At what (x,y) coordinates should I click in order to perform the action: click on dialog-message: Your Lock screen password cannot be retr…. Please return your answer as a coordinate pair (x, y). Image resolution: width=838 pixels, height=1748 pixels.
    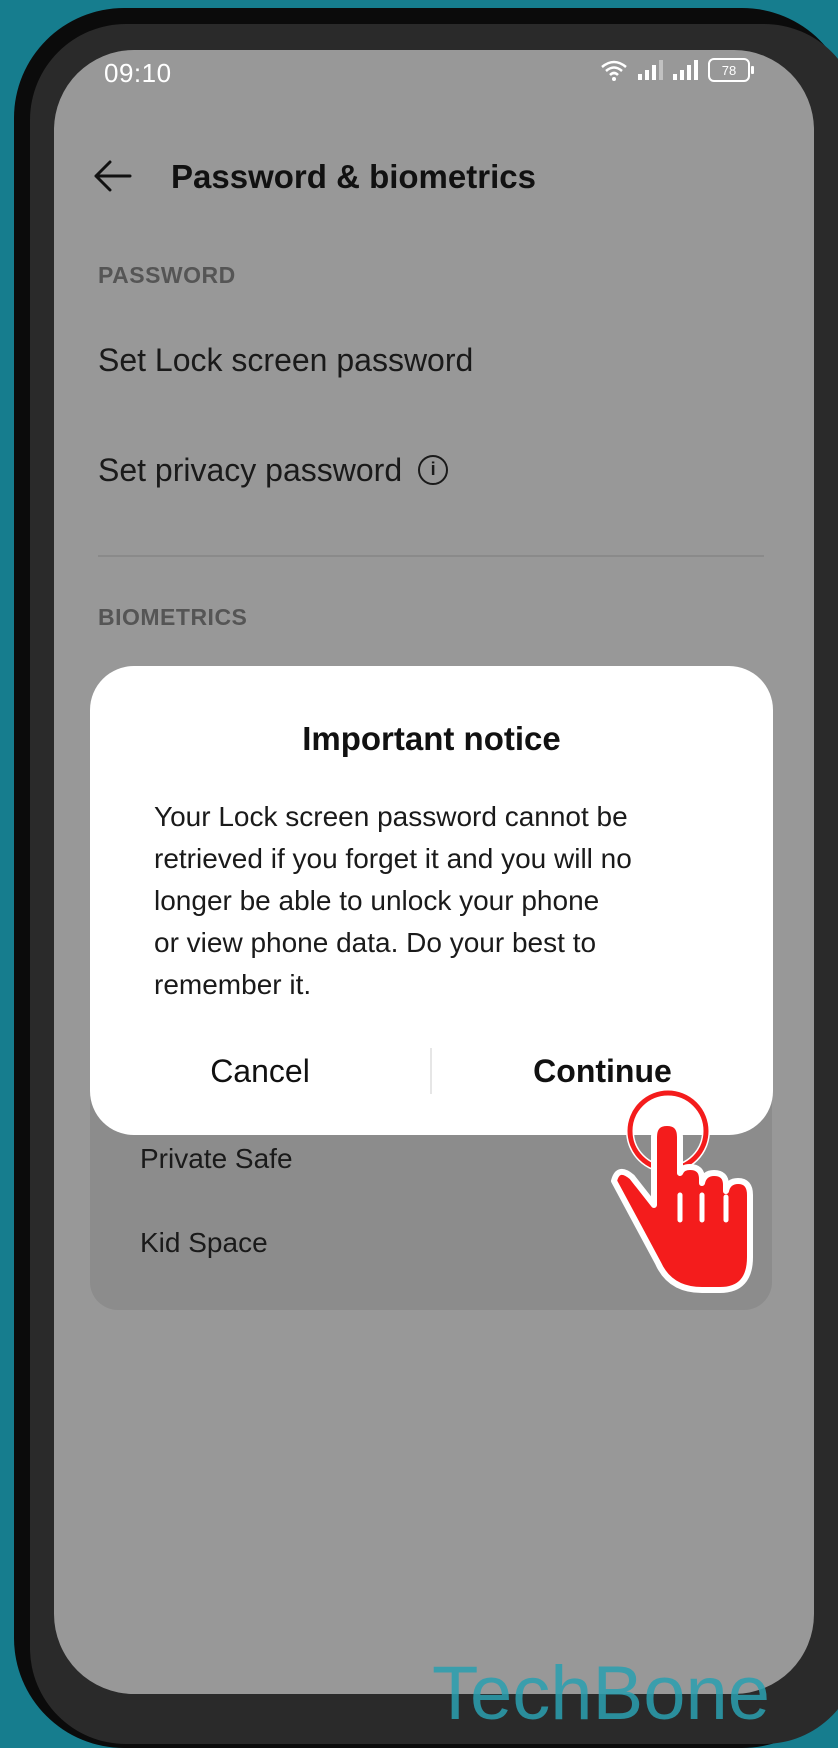
    Looking at the image, I should click on (434, 901).